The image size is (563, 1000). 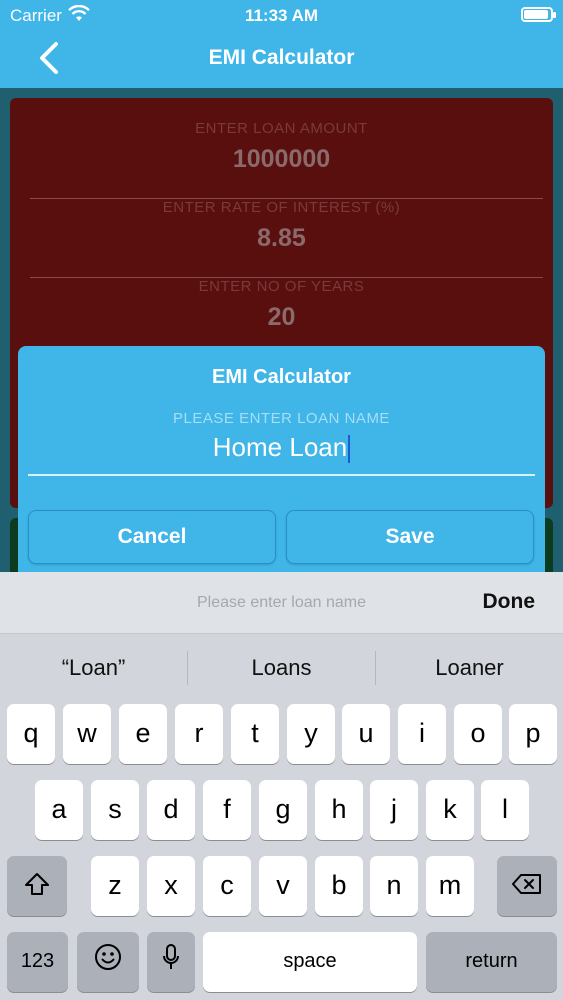 What do you see at coordinates (450, 810) in the screenshot?
I see `key-k: k` at bounding box center [450, 810].